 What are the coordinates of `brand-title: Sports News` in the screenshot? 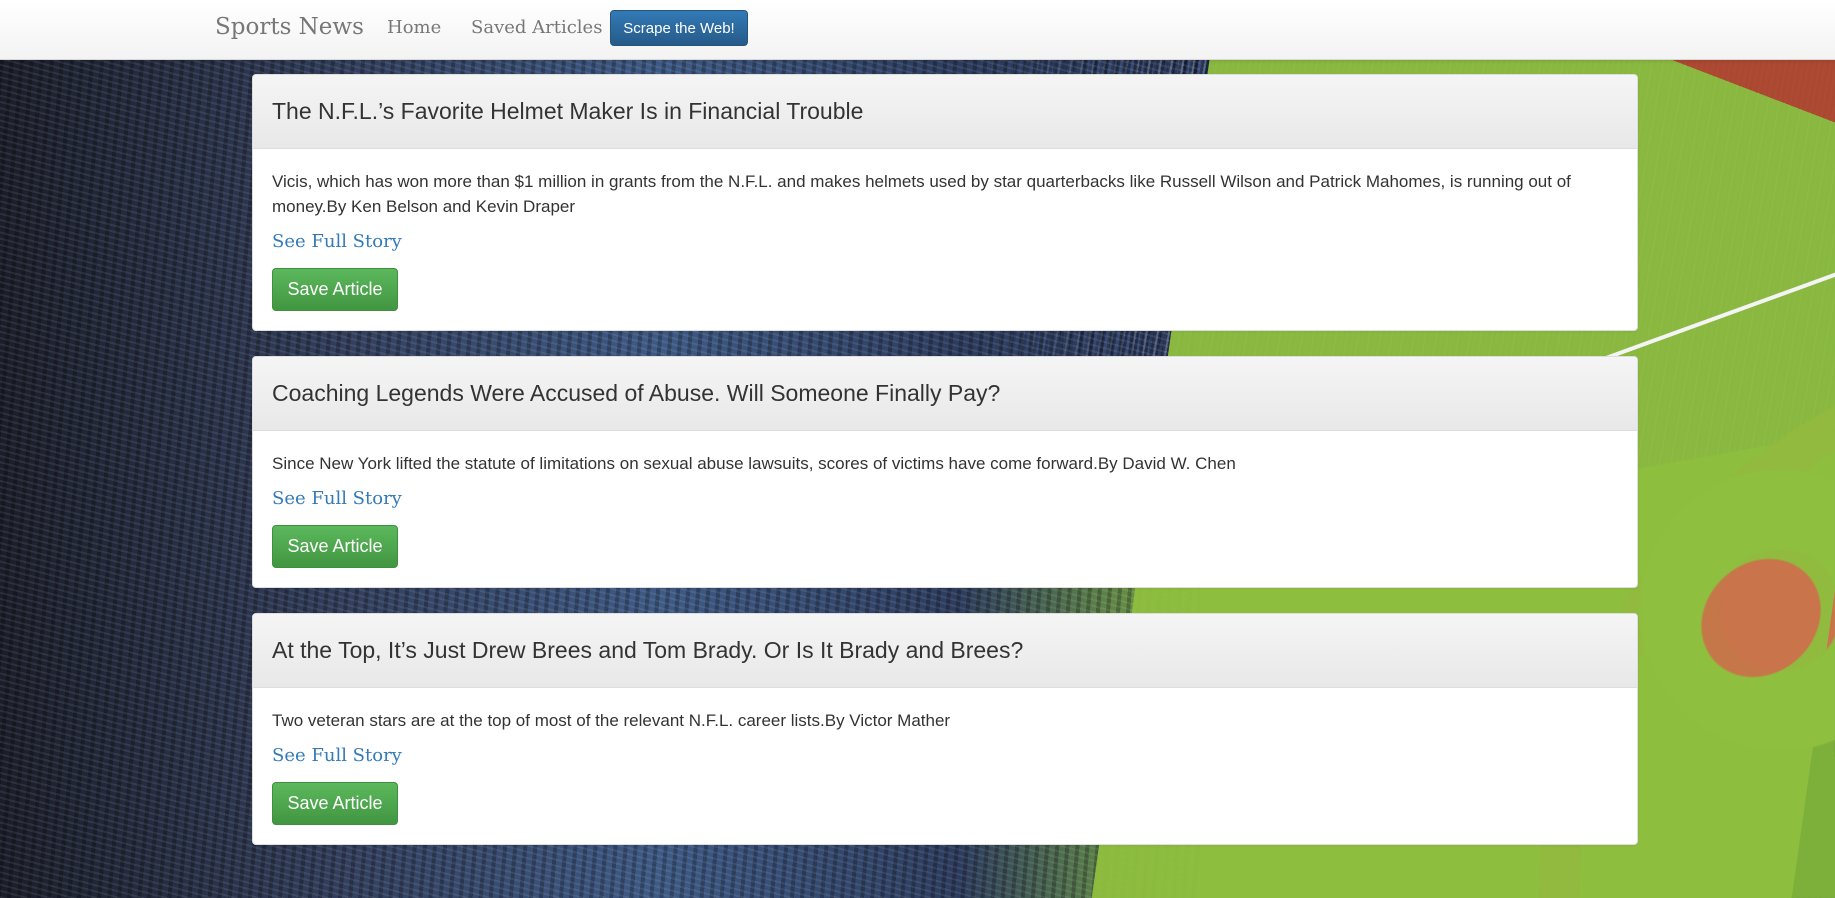 It's located at (289, 27).